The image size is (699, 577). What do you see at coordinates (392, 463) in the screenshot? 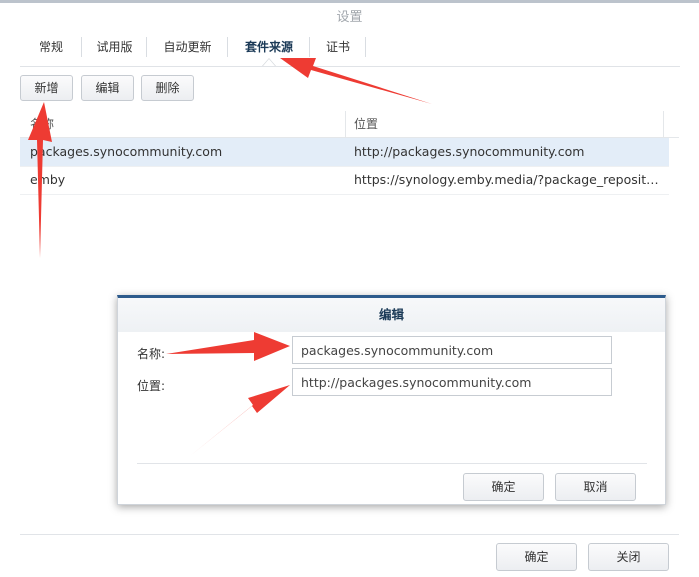
I see `dialog-divider` at bounding box center [392, 463].